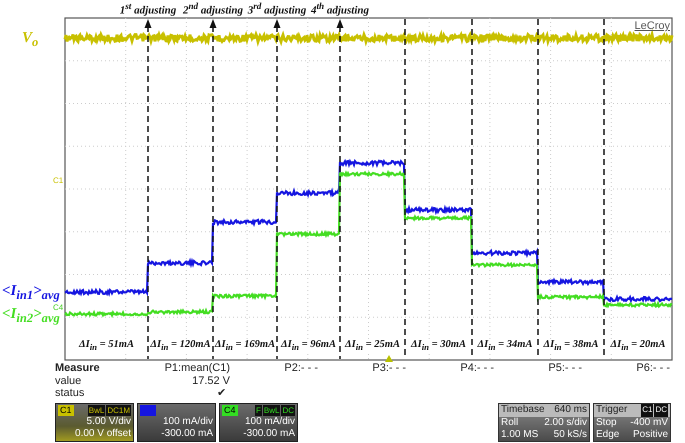 This screenshot has height=443, width=685. What do you see at coordinates (389, 358) in the screenshot?
I see `trigger-marker-icon` at bounding box center [389, 358].